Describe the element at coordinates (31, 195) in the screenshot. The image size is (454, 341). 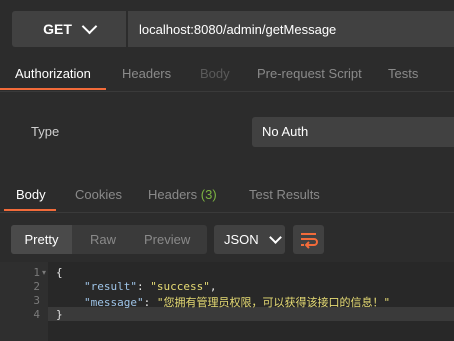
I see `tab-response-body: Body` at that location.